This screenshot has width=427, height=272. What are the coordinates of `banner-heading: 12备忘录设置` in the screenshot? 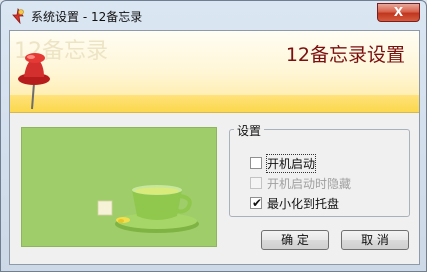 It's located at (345, 55).